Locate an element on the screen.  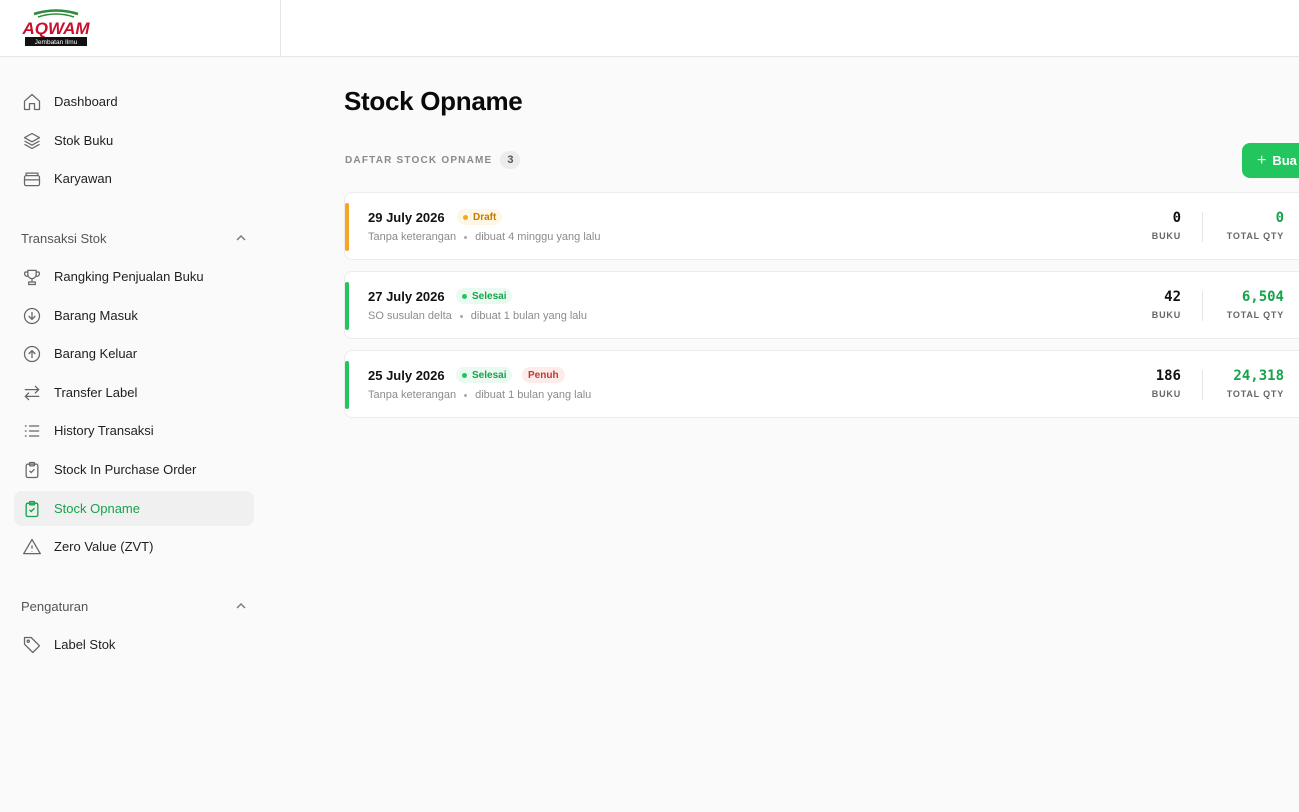
sidebar-item-label: Stock Opname is located at coordinates (97, 508).